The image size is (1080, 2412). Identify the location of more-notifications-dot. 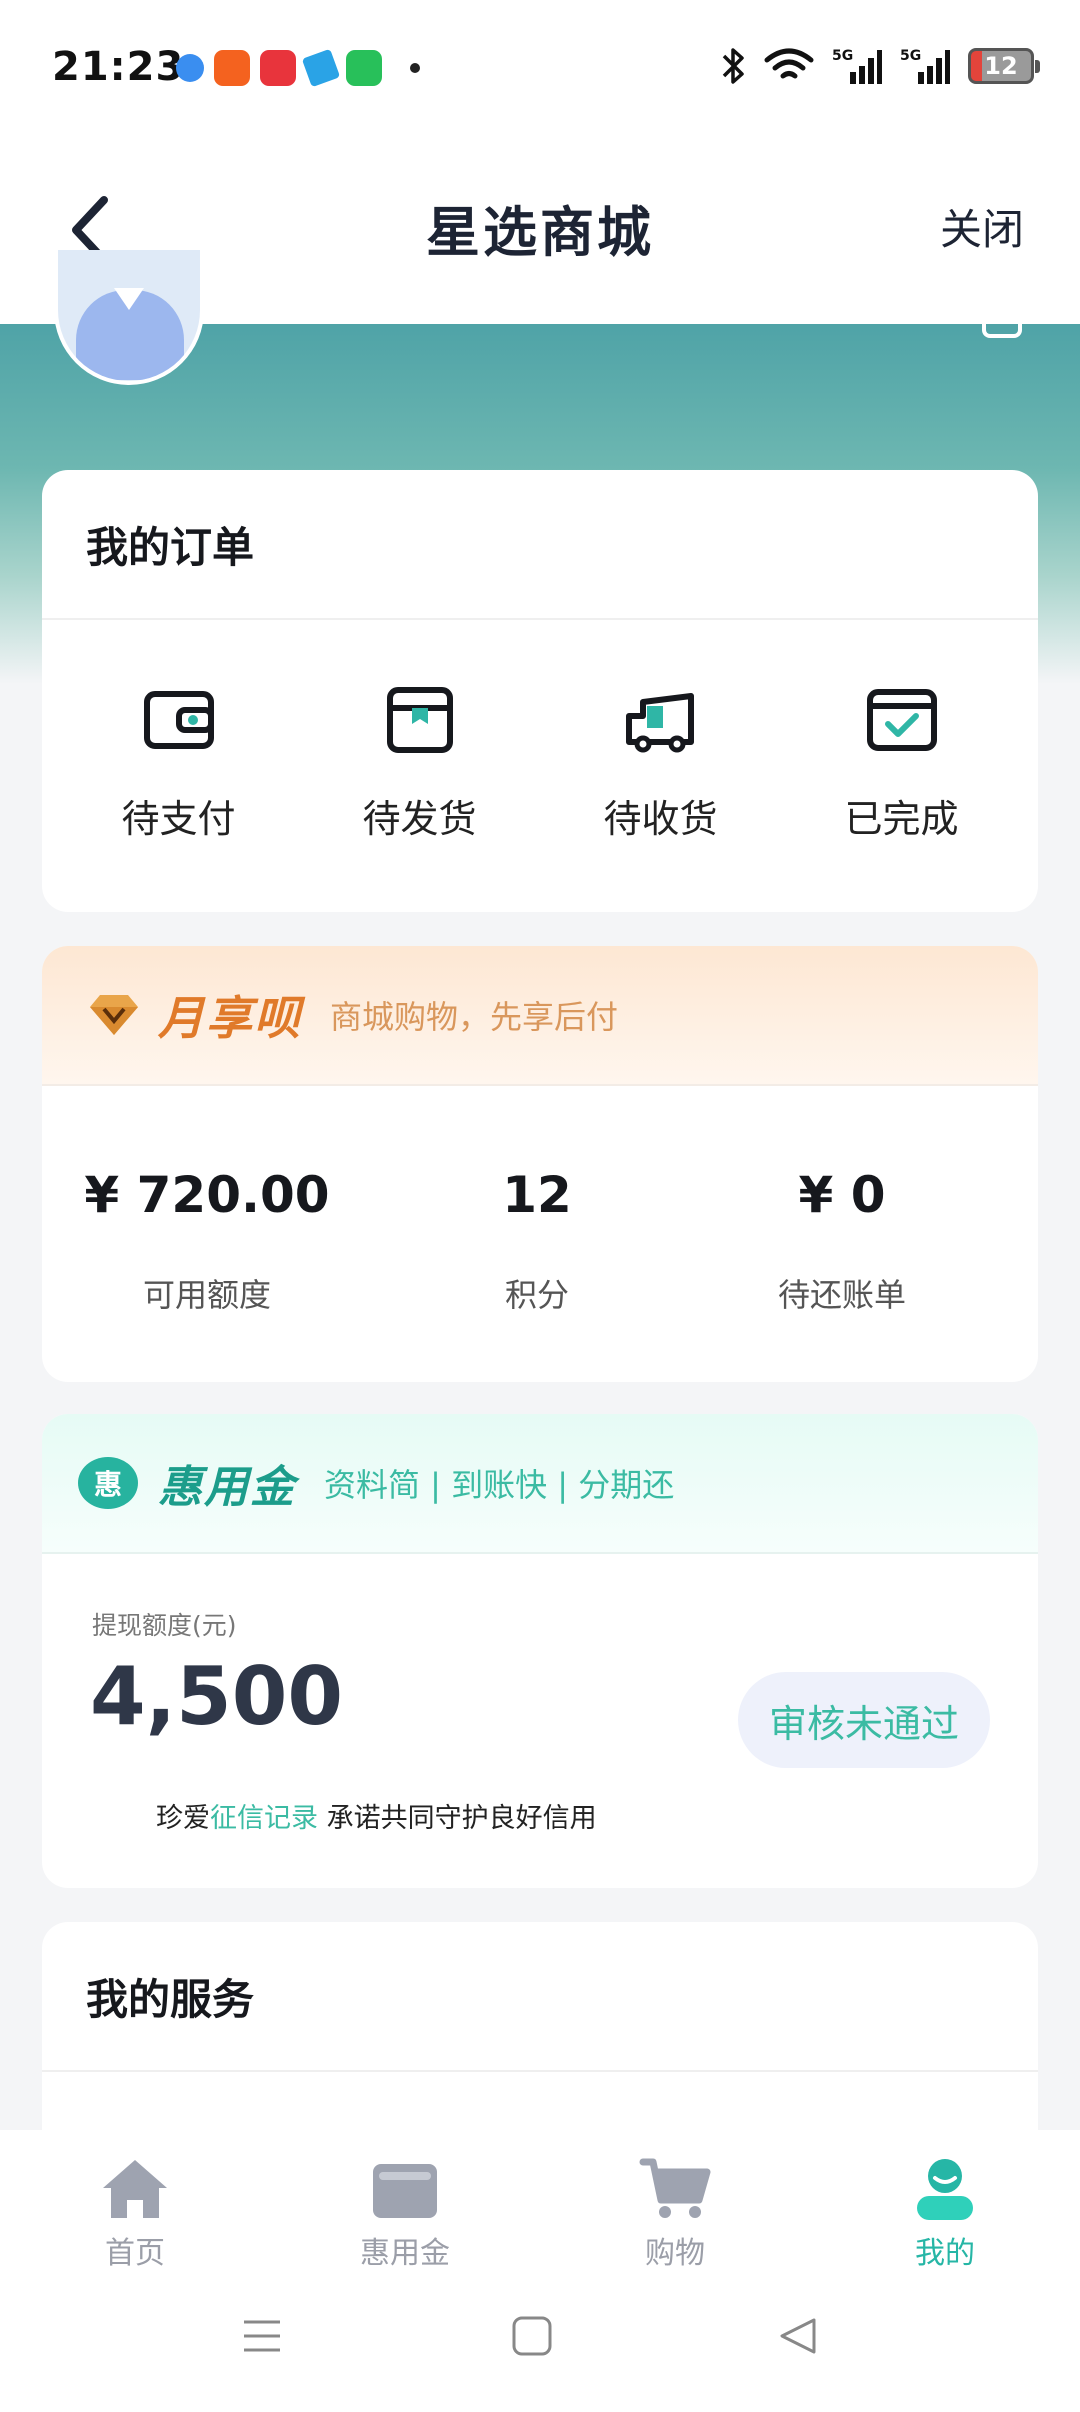
(415, 68).